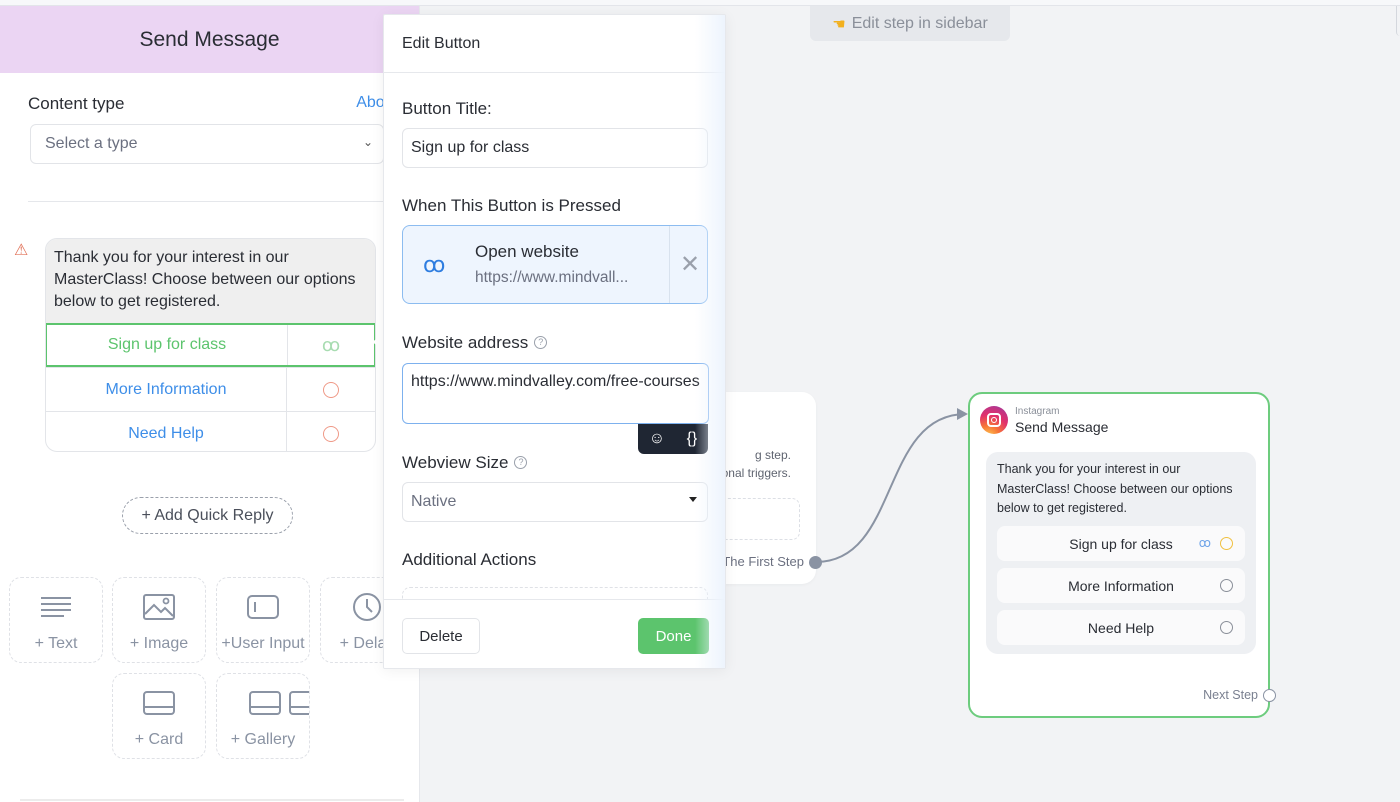  I want to click on node-button-label: More Information, so click(1121, 585).